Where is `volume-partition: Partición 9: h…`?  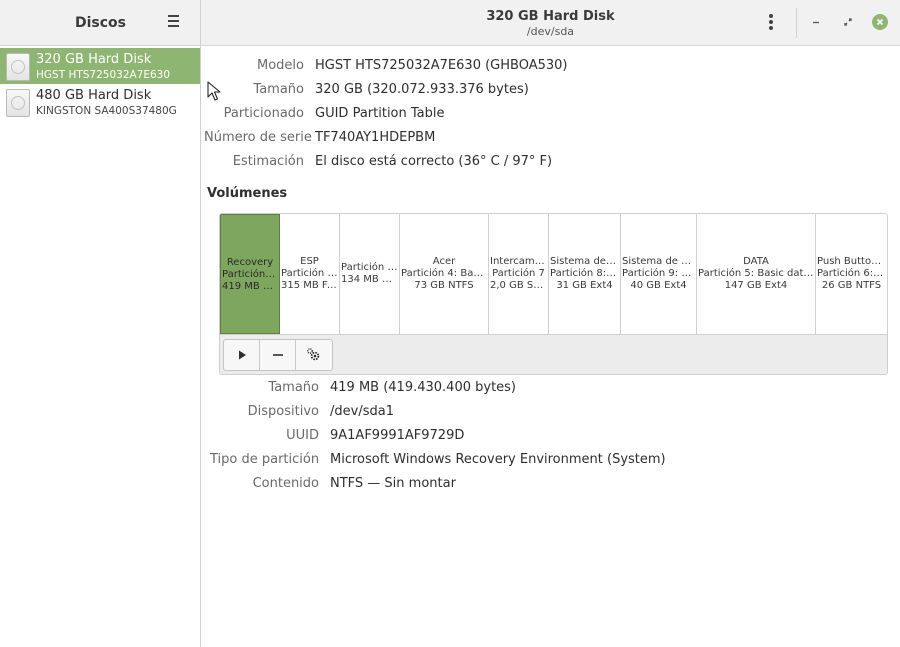 volume-partition: Partición 9: h… is located at coordinates (659, 273).